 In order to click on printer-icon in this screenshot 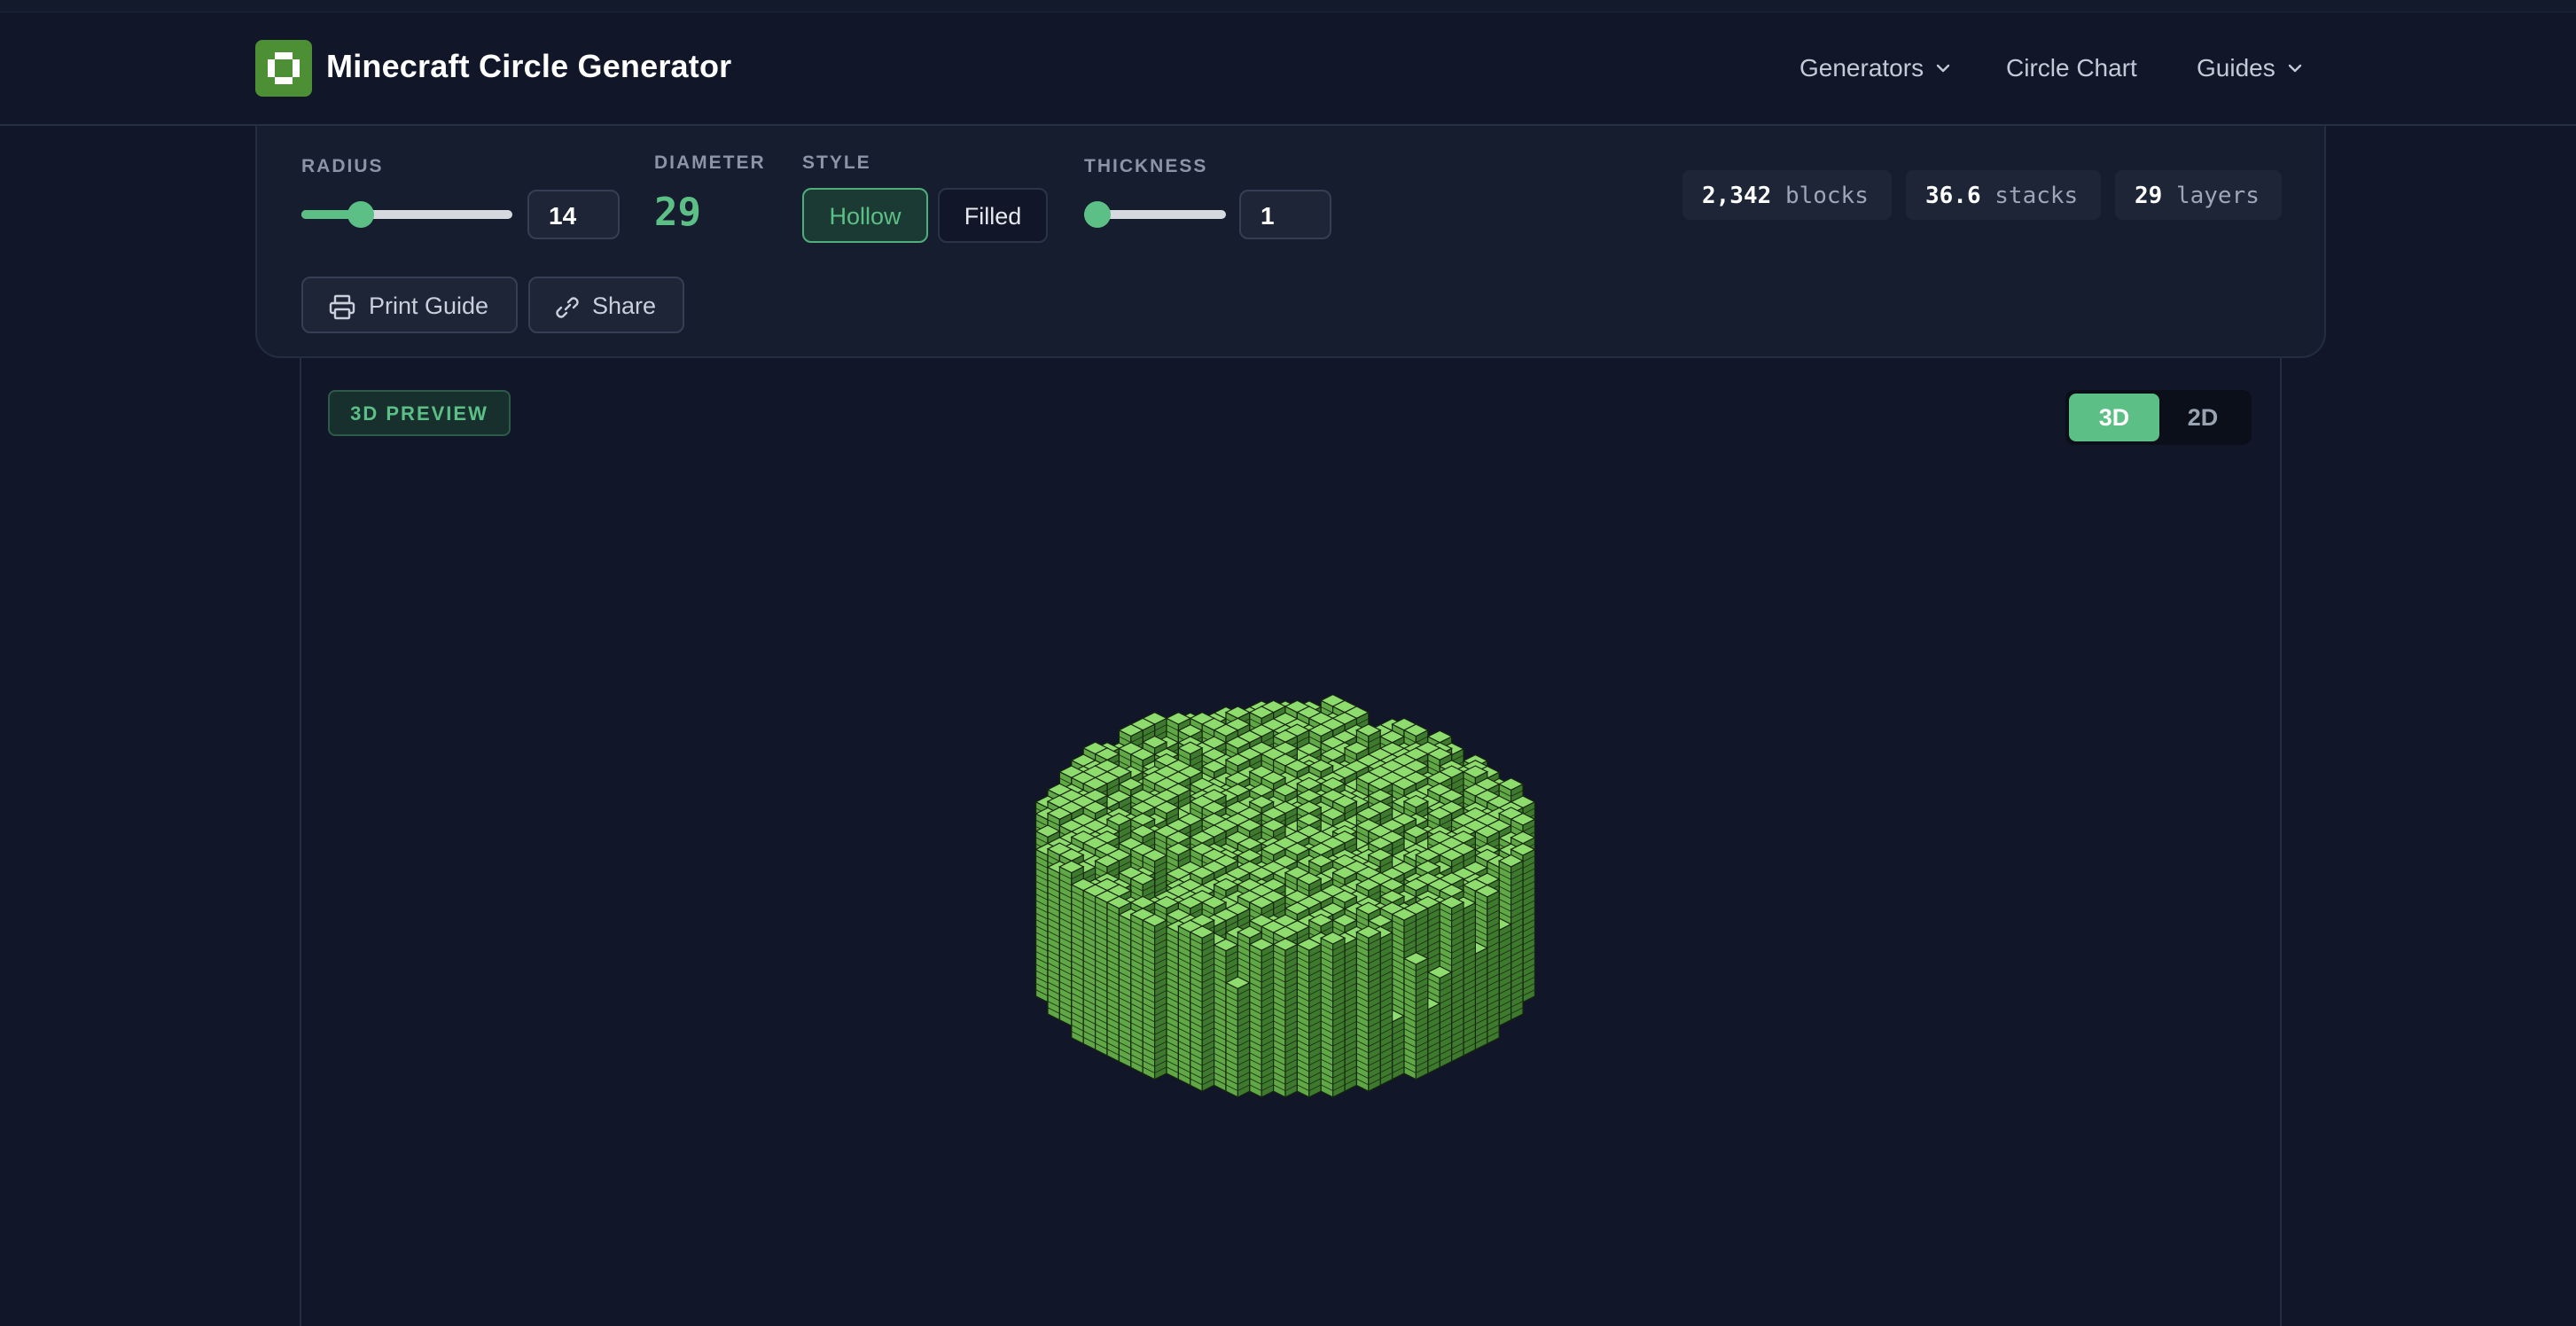, I will do `click(342, 307)`.